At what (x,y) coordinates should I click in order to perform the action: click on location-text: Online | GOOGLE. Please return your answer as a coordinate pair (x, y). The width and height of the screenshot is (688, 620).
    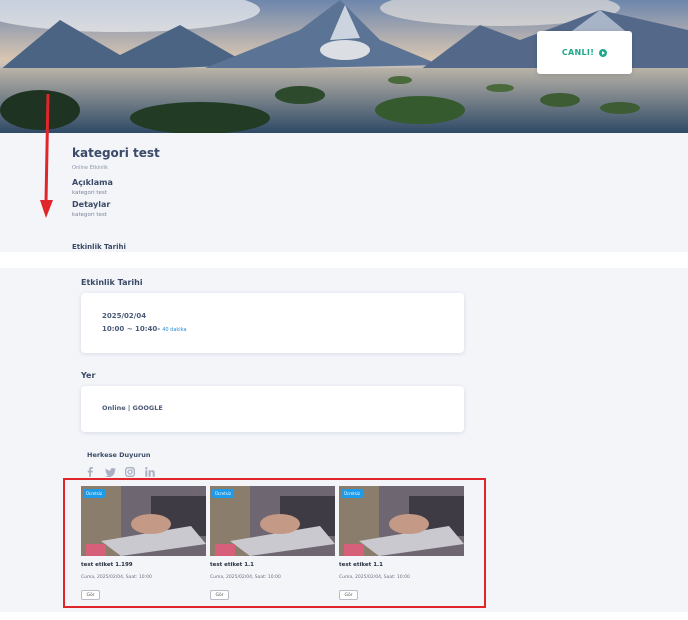
    Looking at the image, I should click on (132, 408).